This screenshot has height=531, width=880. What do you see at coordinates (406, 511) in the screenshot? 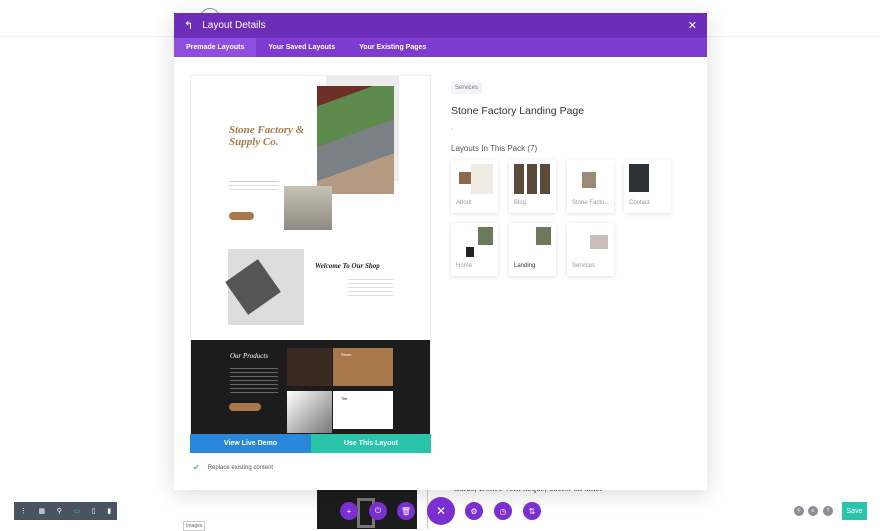
I see `trash-icon: 🗑` at bounding box center [406, 511].